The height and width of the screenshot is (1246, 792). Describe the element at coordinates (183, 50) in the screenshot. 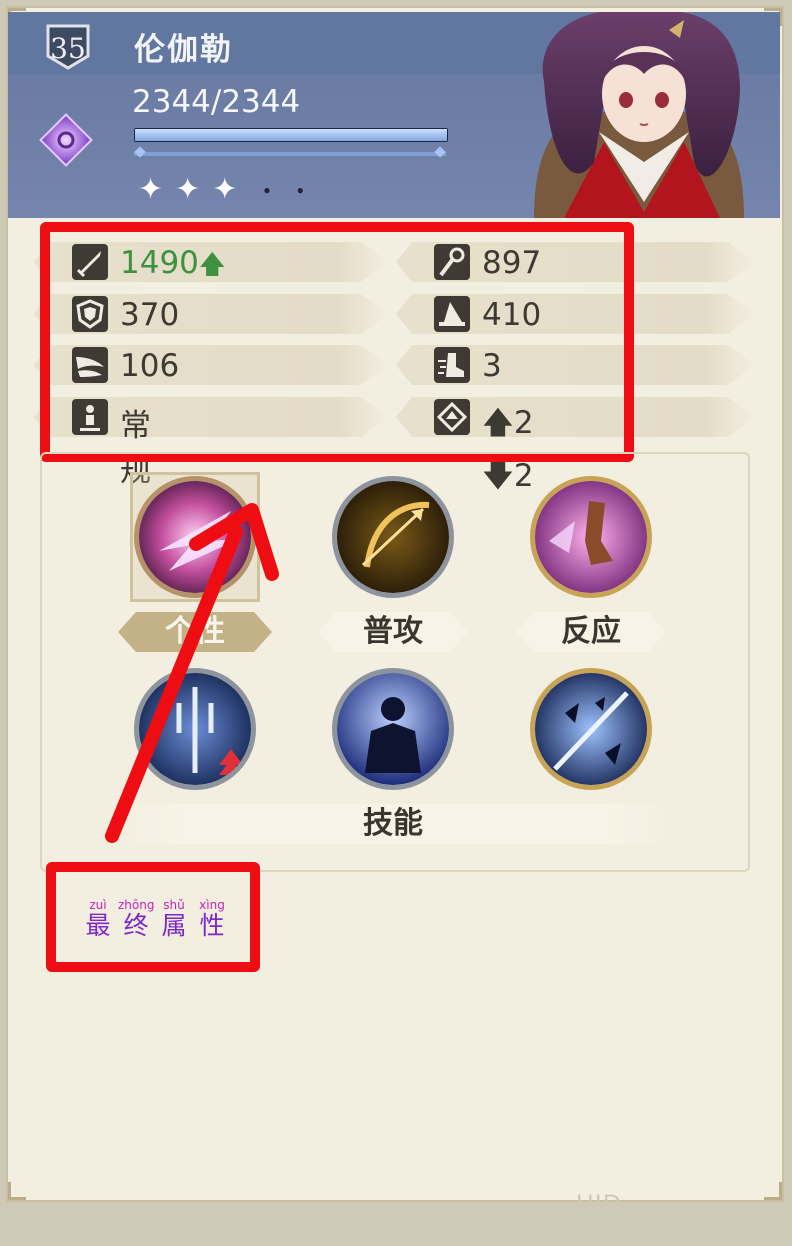

I see `character-name: 伦伽勒` at that location.